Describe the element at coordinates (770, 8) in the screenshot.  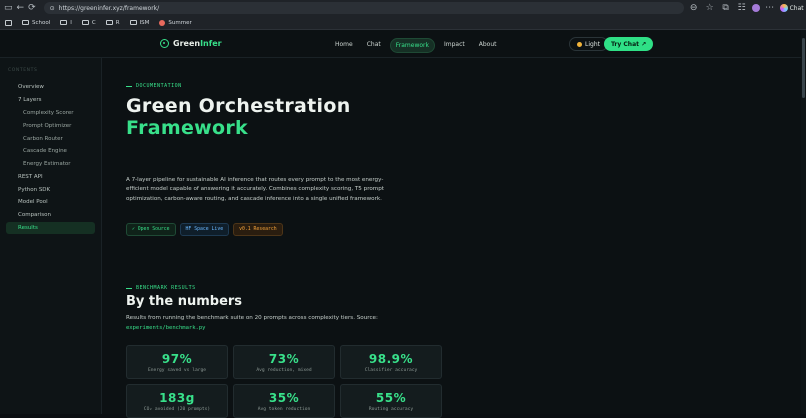
I see `more-icon: ⋯` at that location.